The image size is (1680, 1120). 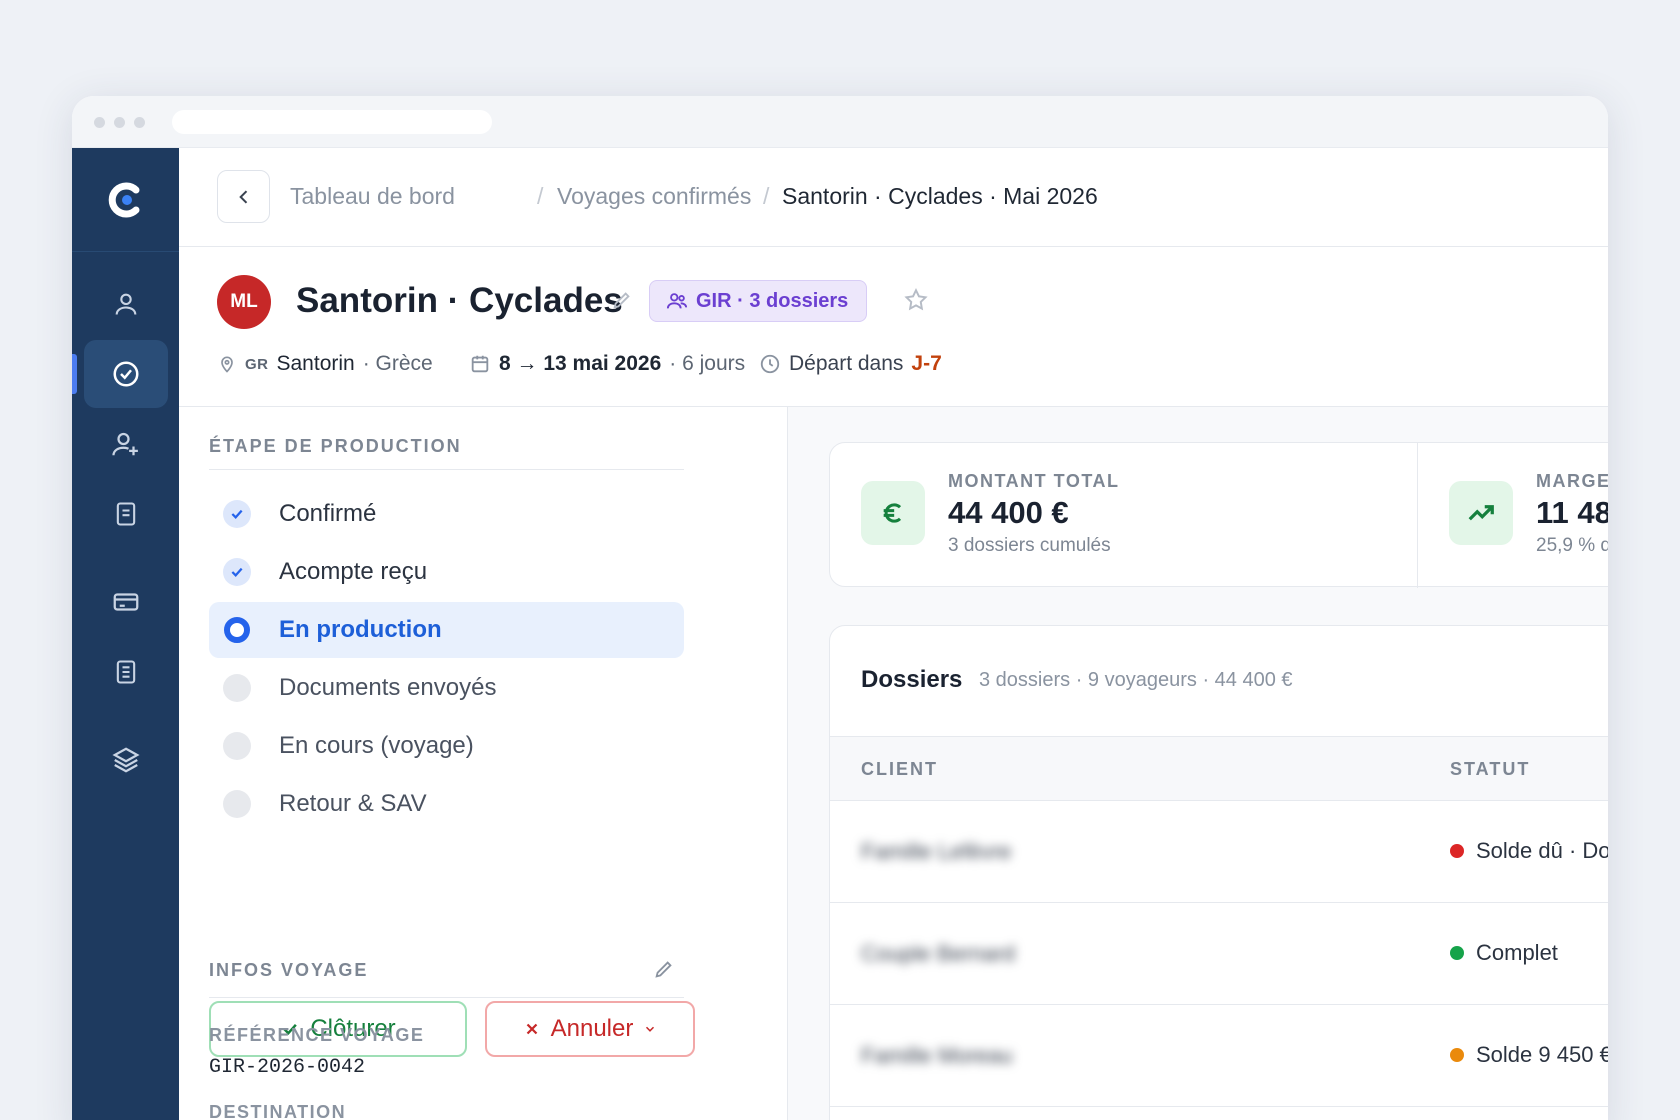 What do you see at coordinates (916, 300) in the screenshot?
I see `star-icon` at bounding box center [916, 300].